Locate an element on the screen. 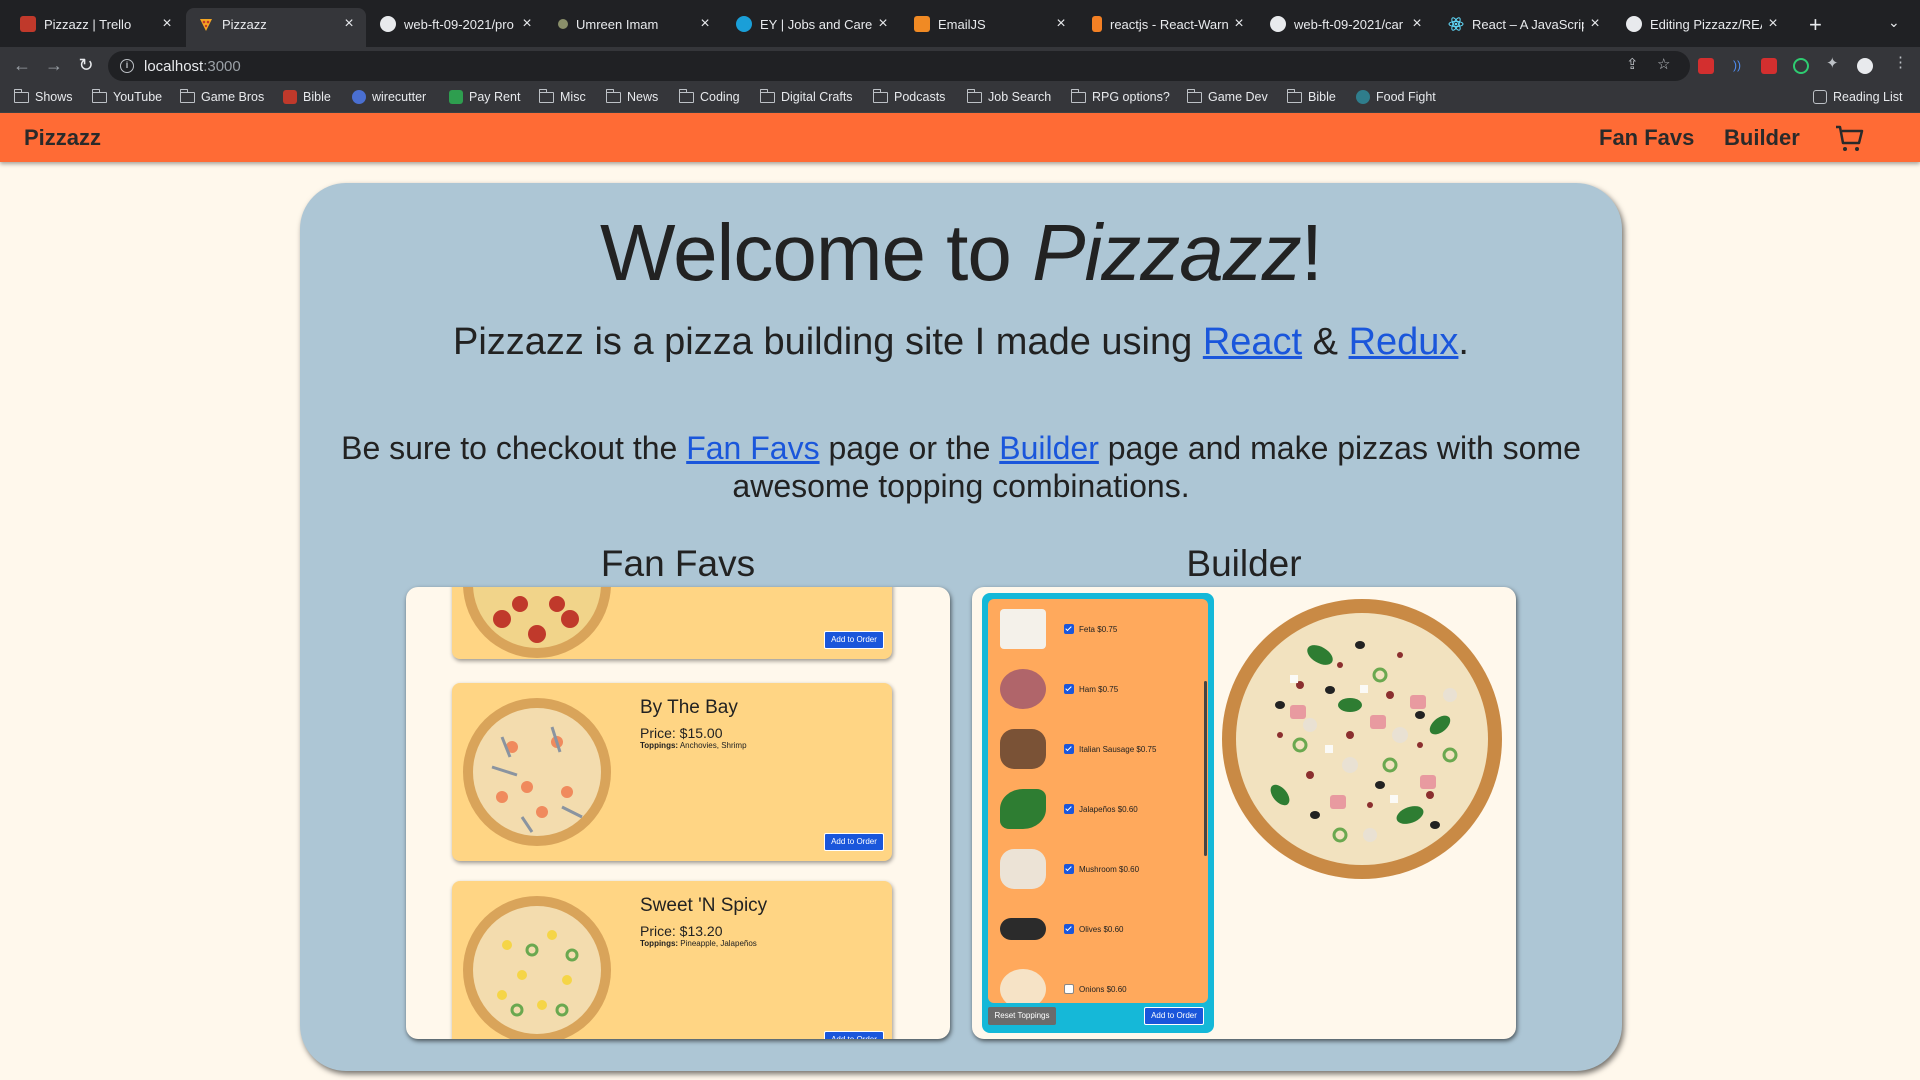  bookmark-bible-folder: Bible is located at coordinates (1311, 96).